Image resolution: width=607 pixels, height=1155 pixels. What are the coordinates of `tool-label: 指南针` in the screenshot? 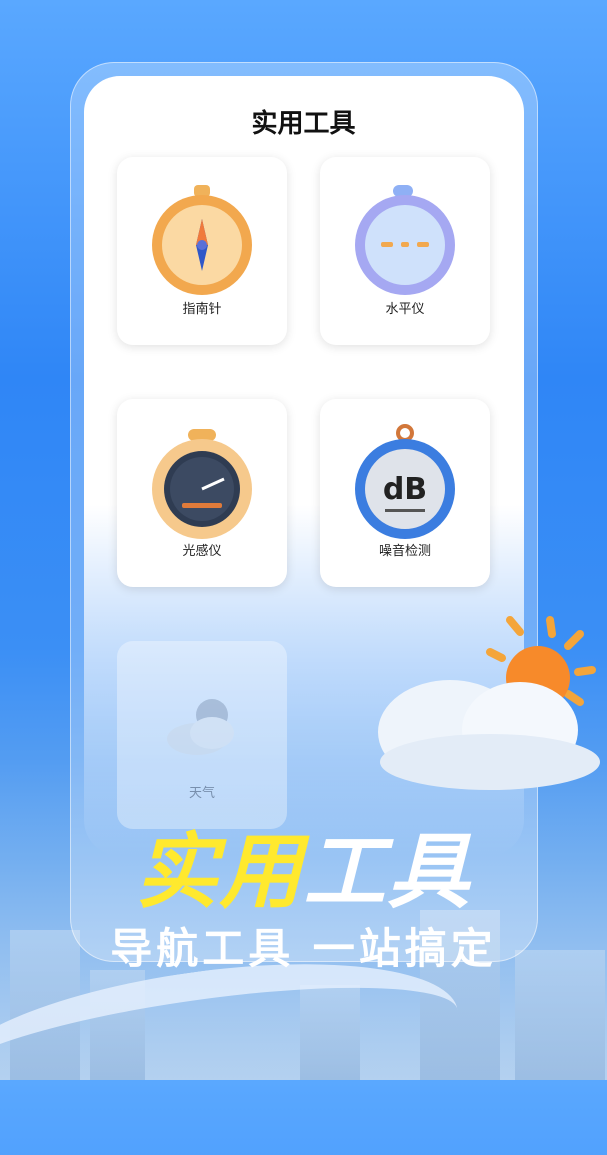 It's located at (202, 309).